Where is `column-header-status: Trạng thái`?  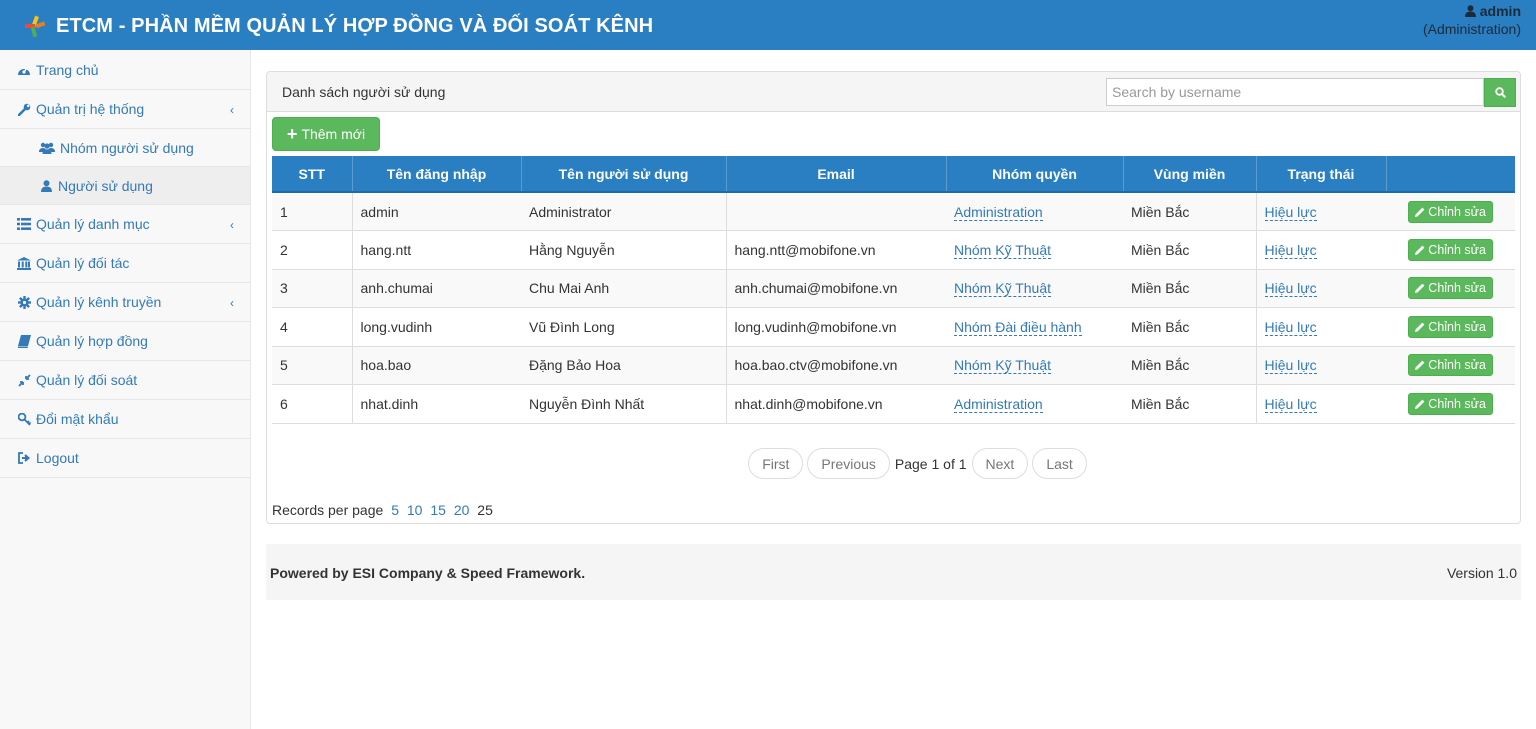 column-header-status: Trạng thái is located at coordinates (1320, 174).